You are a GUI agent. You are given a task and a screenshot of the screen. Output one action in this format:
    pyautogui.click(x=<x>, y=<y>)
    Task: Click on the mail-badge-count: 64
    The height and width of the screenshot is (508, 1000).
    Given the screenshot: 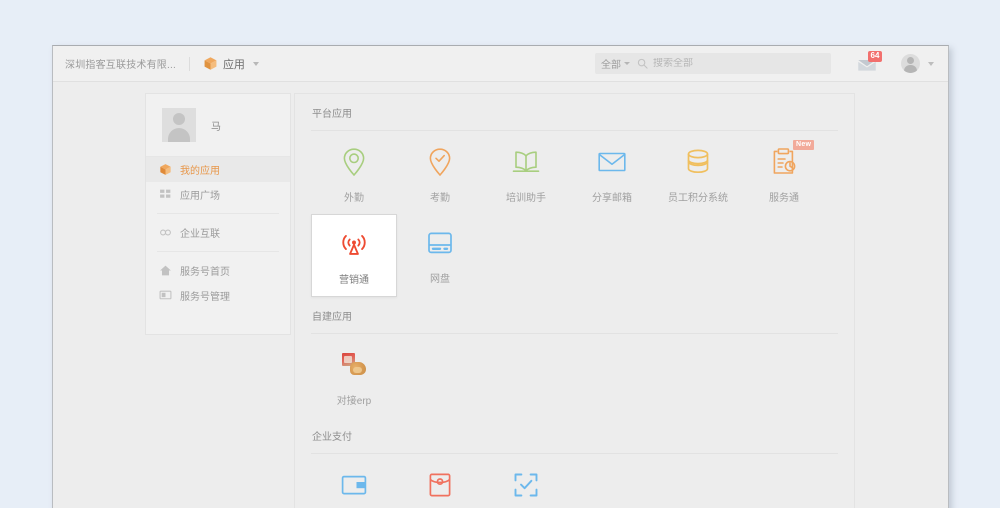 What is the action you would take?
    pyautogui.click(x=875, y=56)
    